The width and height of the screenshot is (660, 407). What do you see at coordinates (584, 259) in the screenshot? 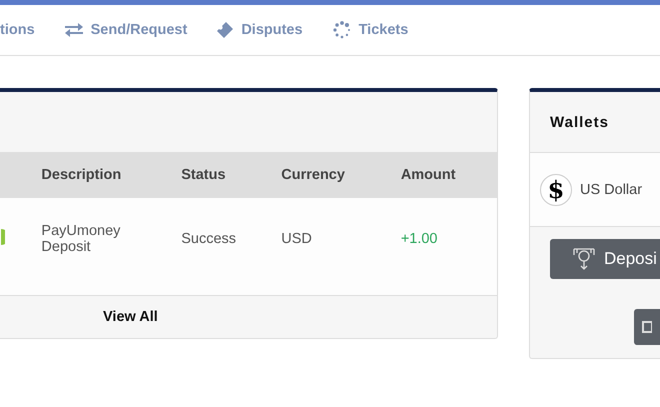
I see `money-deposit-icon` at bounding box center [584, 259].